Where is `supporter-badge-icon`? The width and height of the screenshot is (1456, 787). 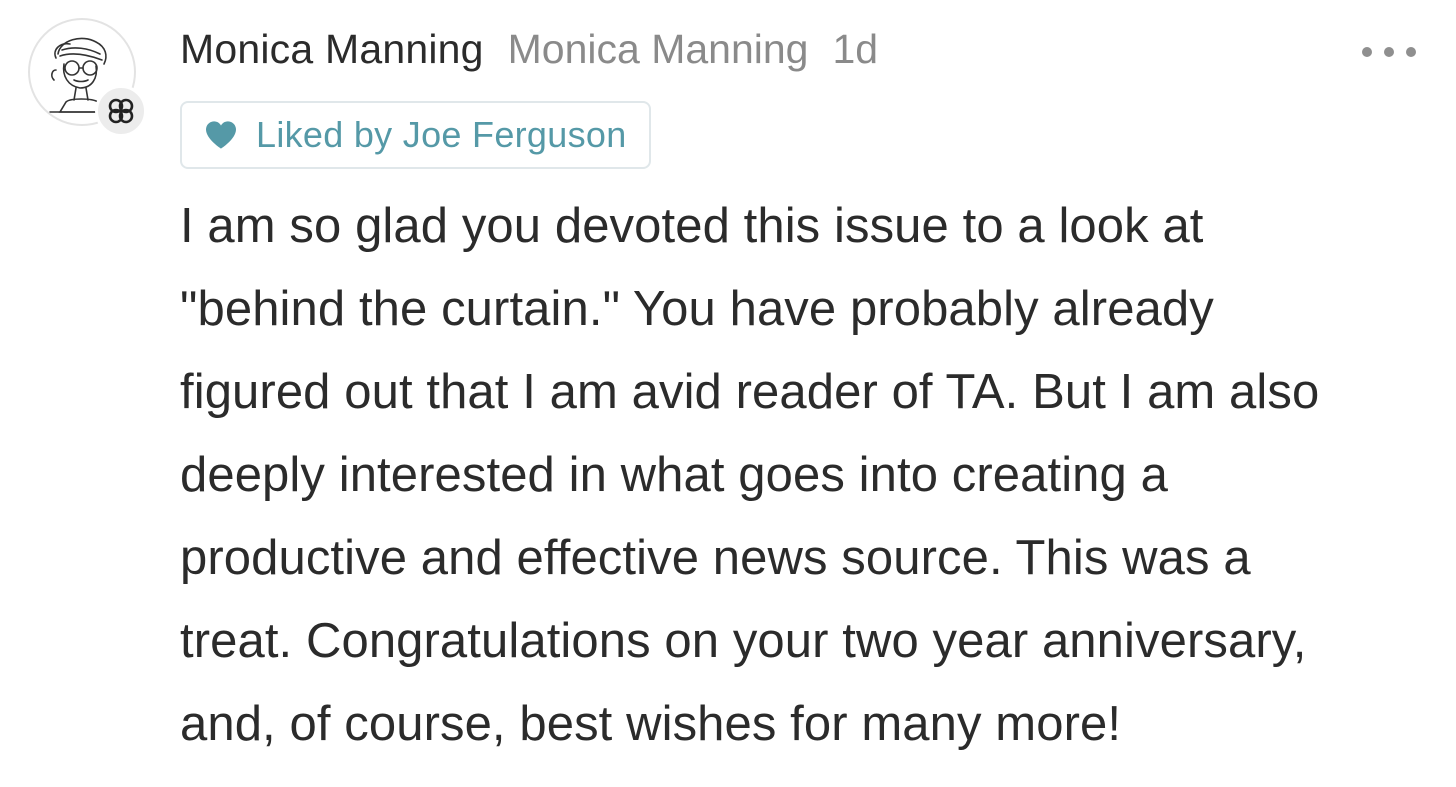 supporter-badge-icon is located at coordinates (121, 111).